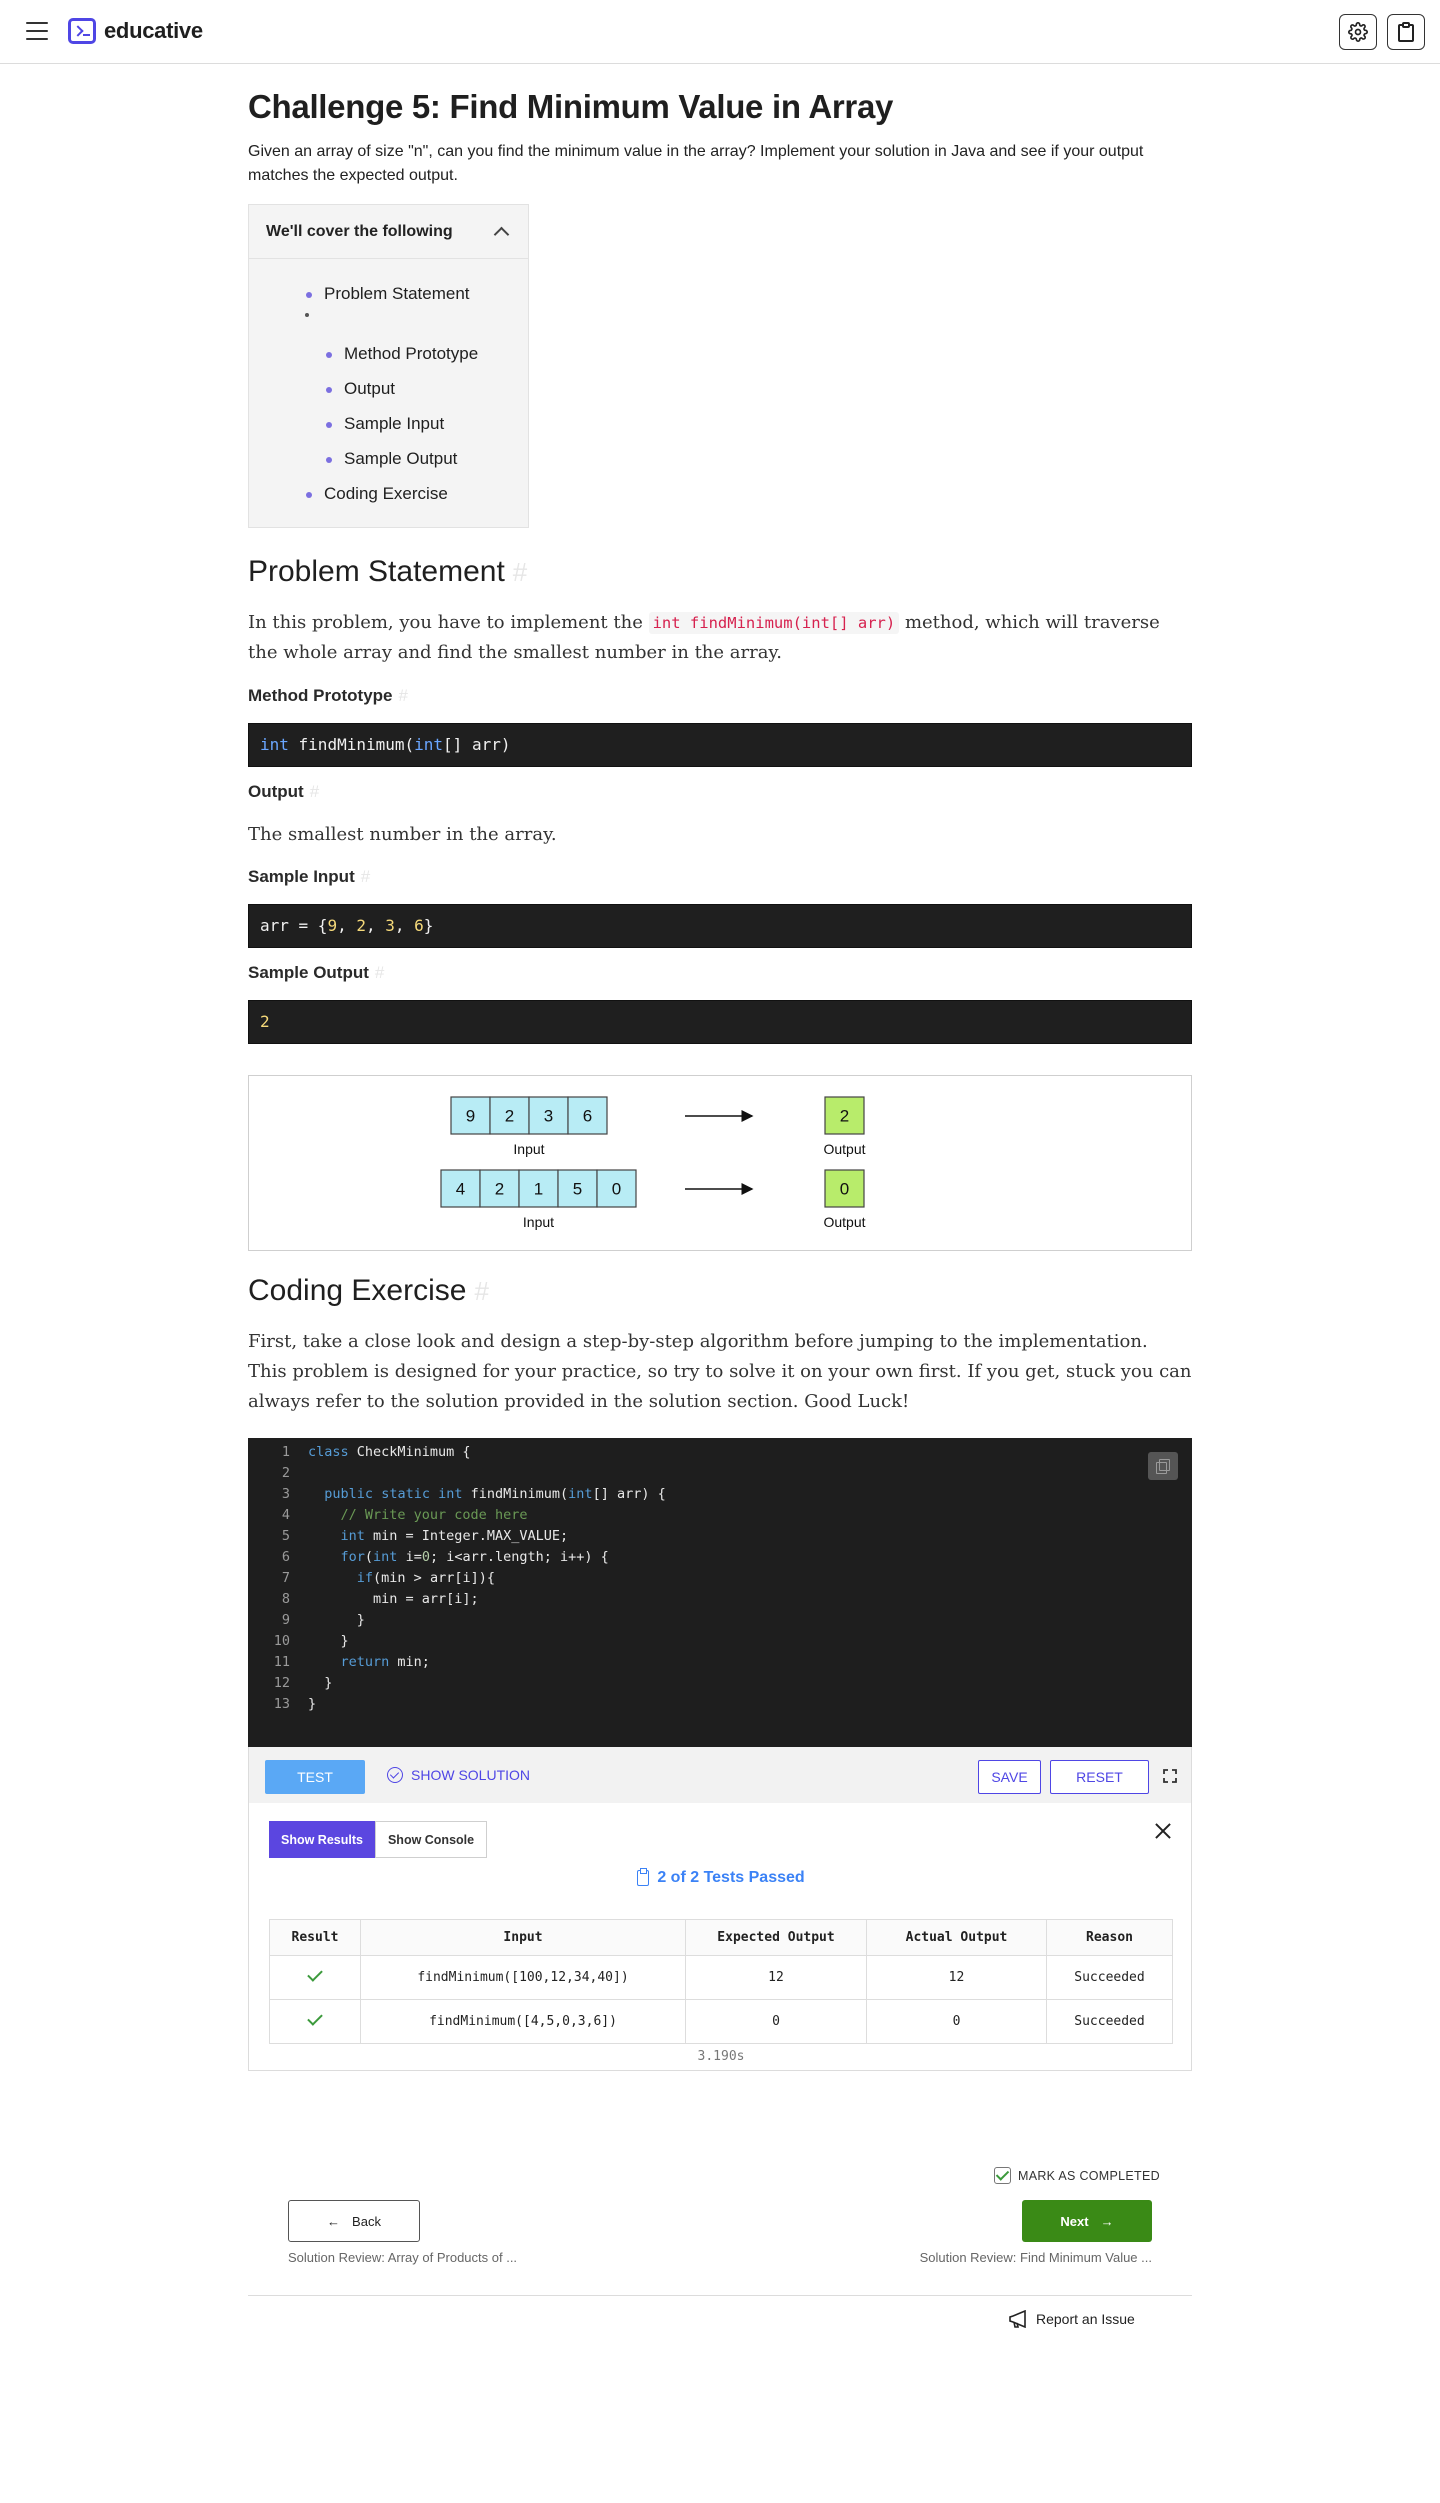  I want to click on method-prototype-heading: Method Prototype #, so click(328, 695).